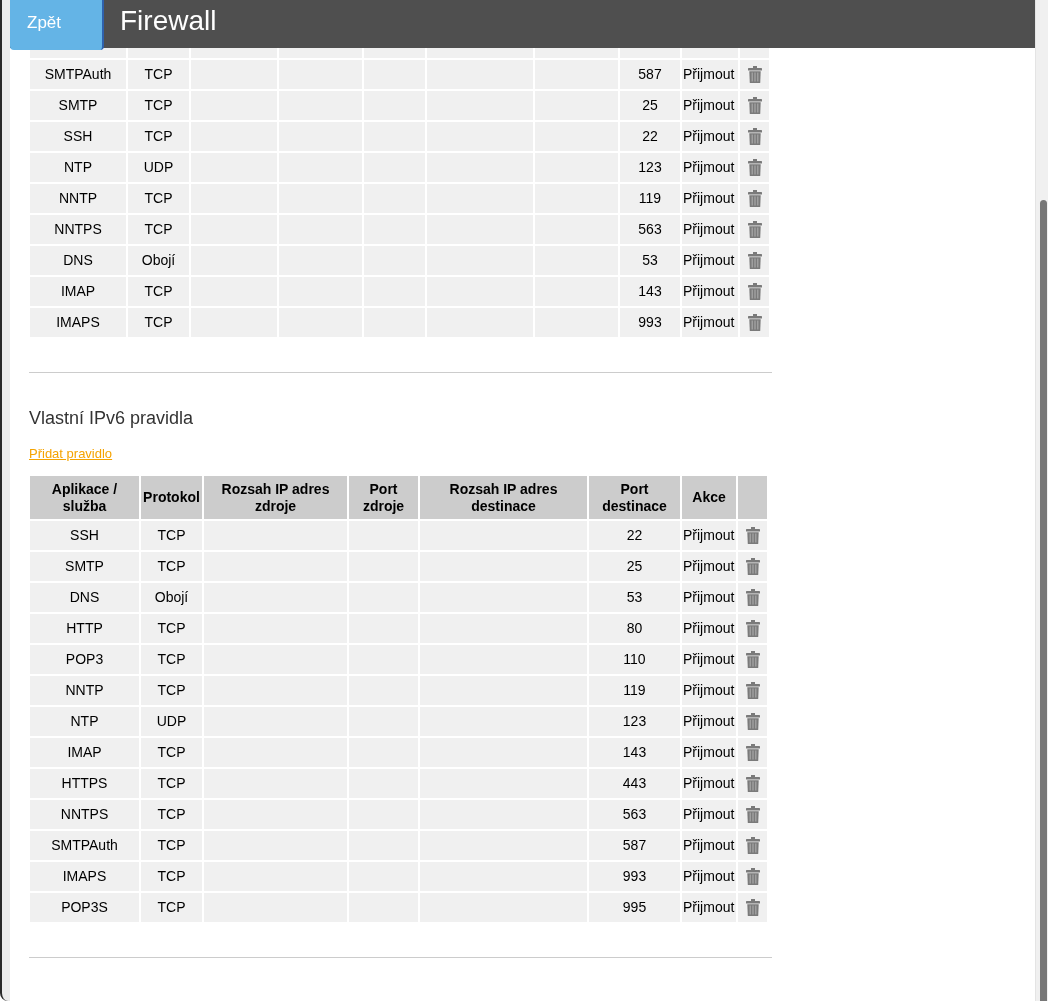  I want to click on page-title: Firewall, so click(168, 21).